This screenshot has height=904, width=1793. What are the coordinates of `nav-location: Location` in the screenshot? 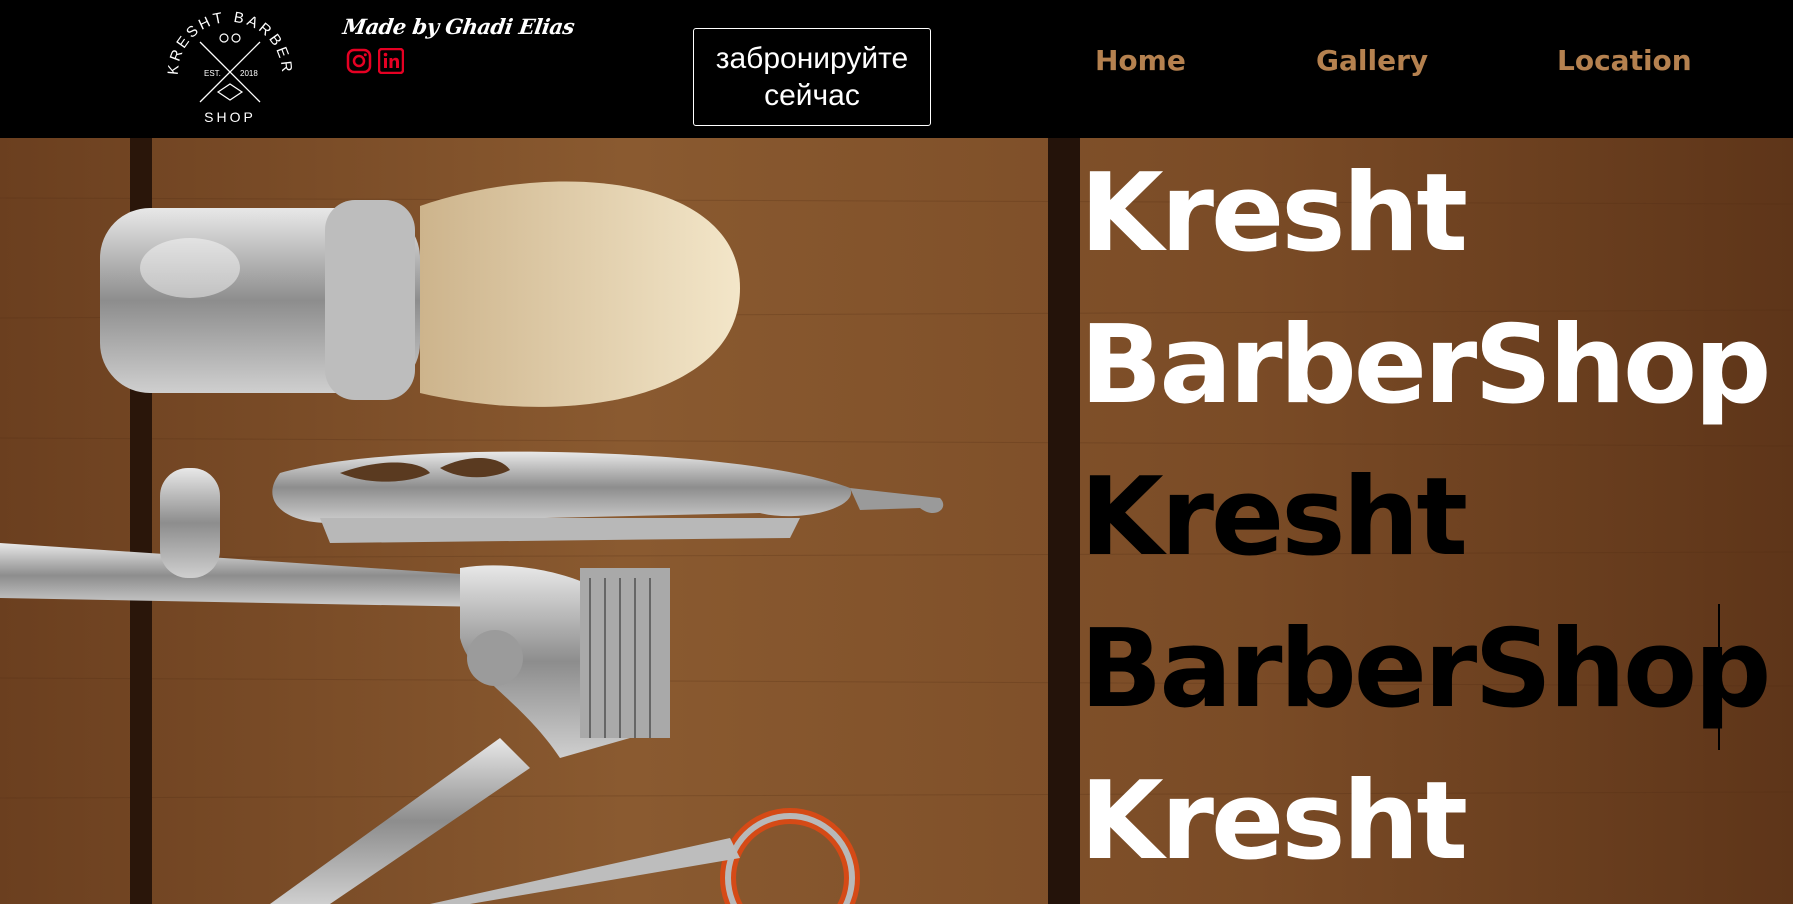 It's located at (1624, 60).